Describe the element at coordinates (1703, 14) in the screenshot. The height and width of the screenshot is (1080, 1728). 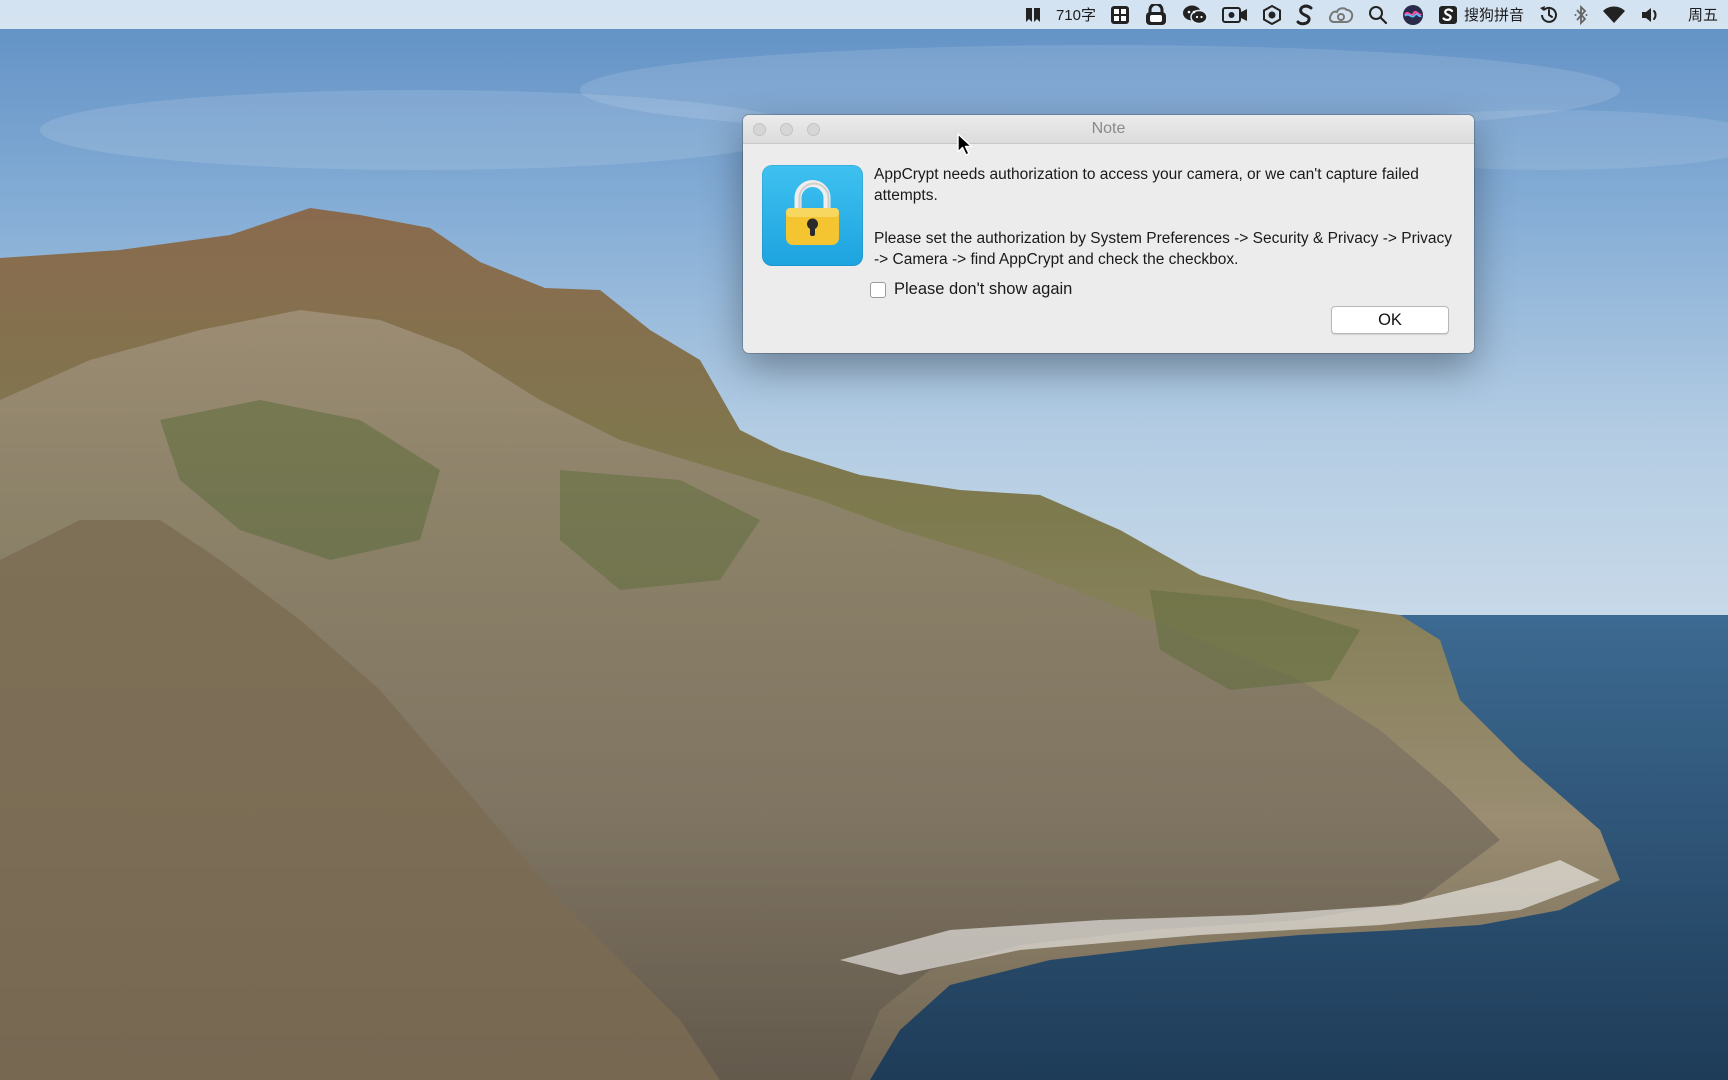
I see `menubar-day: 周五` at that location.